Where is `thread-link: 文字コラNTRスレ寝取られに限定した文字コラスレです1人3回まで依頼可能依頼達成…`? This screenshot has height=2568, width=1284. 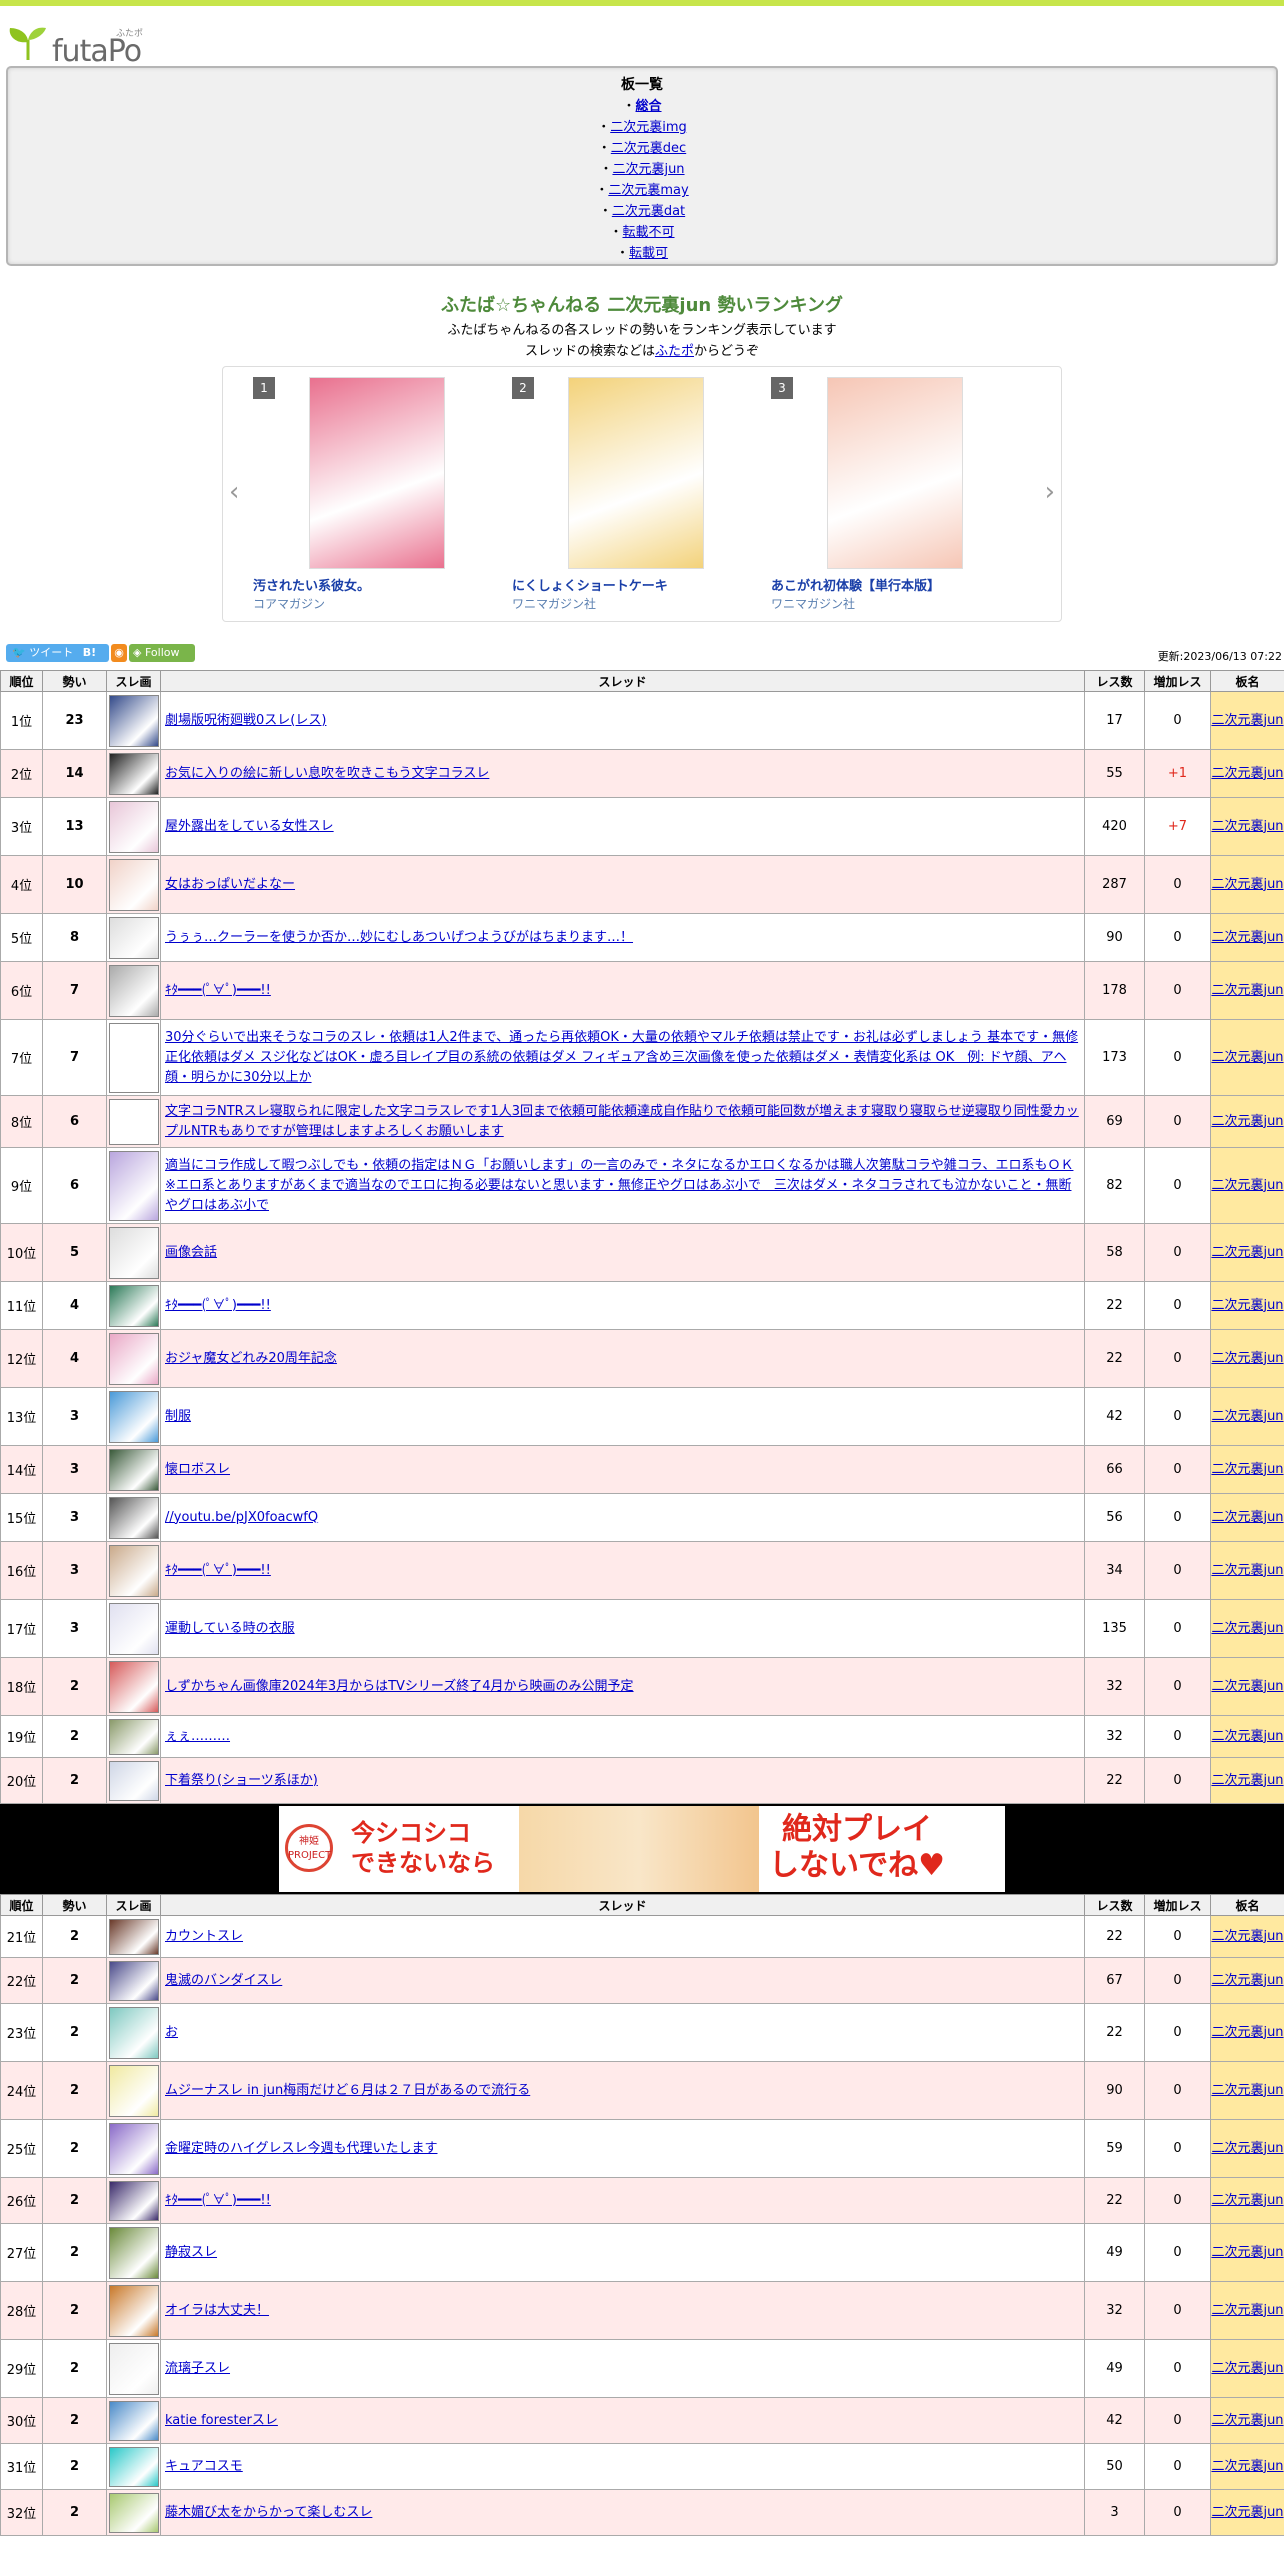
thread-link: 文字コラNTRスレ寝取られに限定した文字コラスレです1人3回まで依頼可能依頼達成… is located at coordinates (622, 1121).